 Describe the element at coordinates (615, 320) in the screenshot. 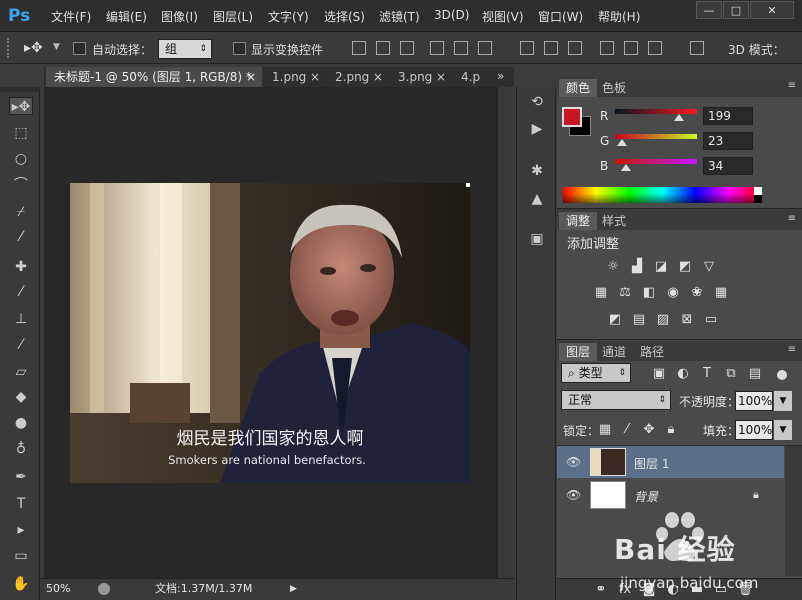

I see `invert-icon: ◩` at that location.